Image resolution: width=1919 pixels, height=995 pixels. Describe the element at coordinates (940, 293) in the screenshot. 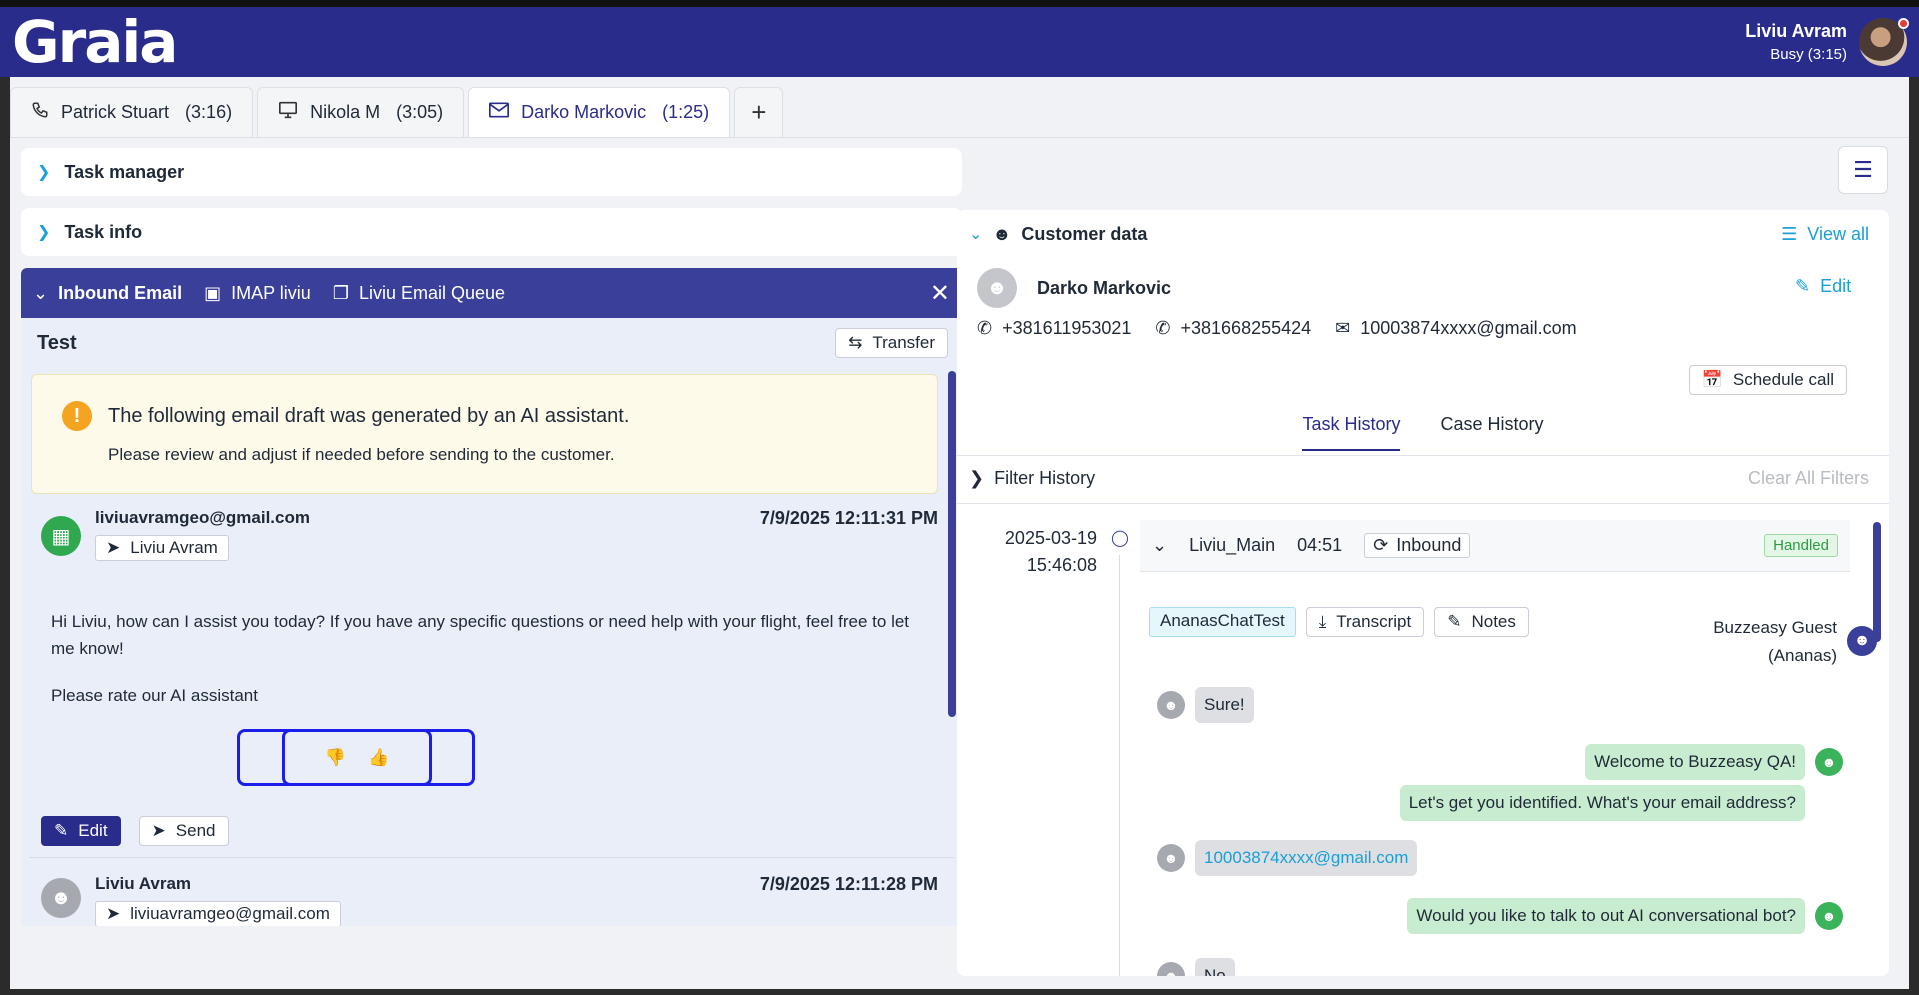

I see `close-icon: ✕` at that location.